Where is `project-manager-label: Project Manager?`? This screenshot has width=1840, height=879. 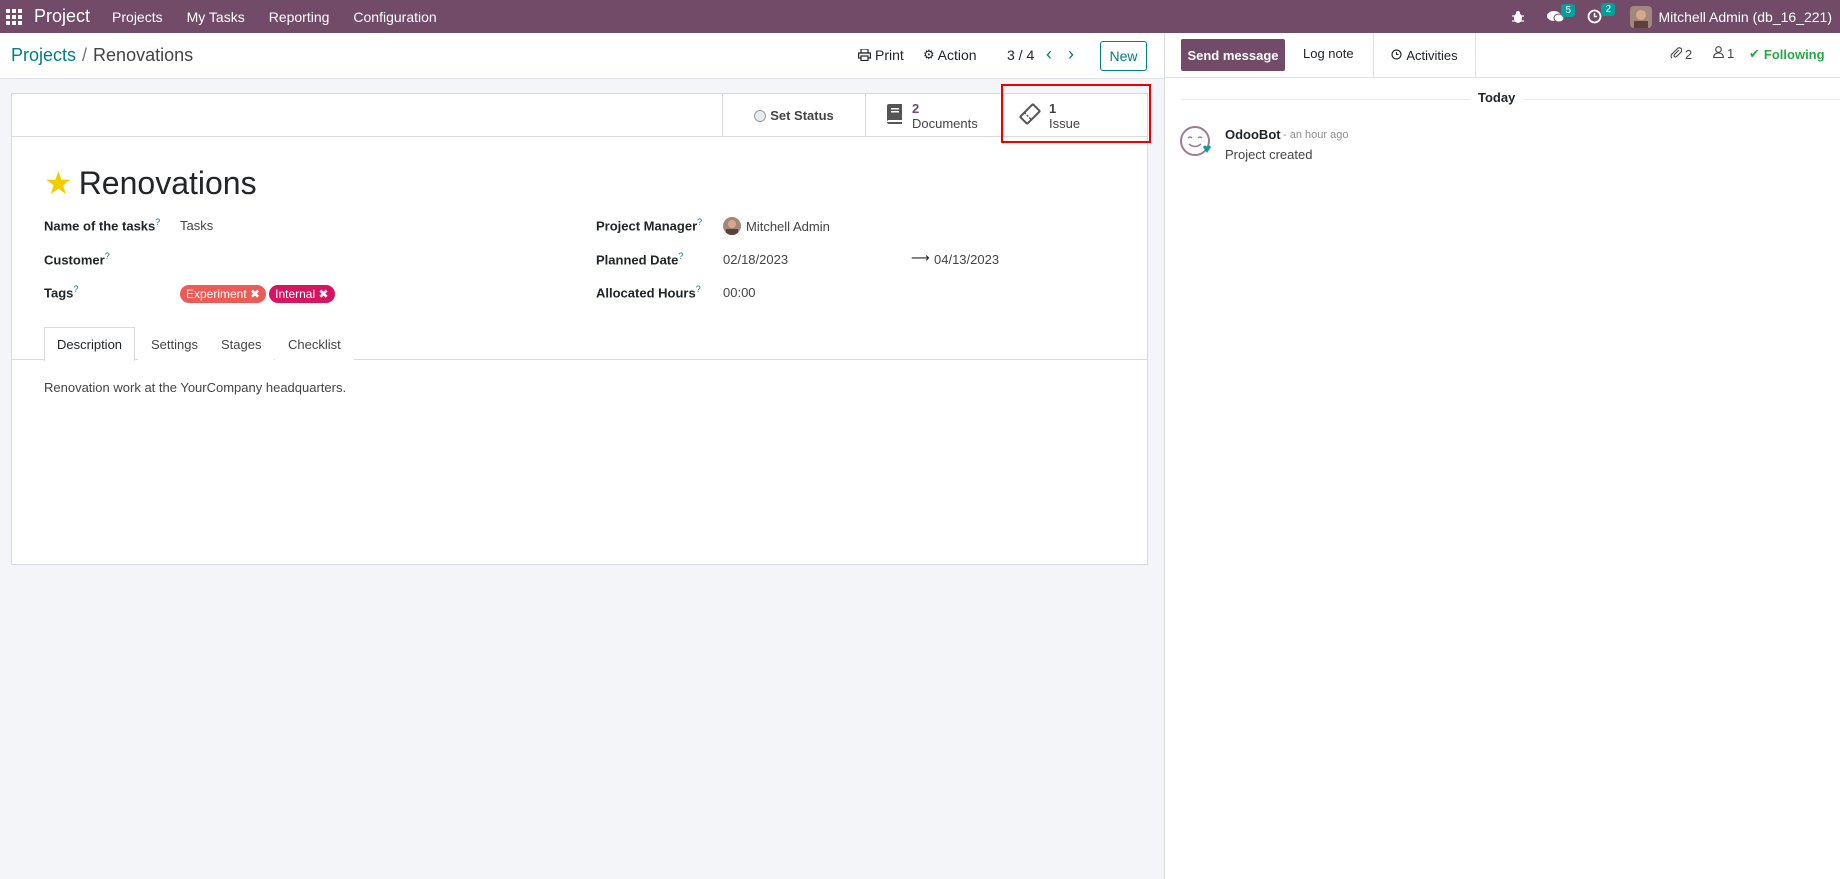
project-manager-label: Project Manager? is located at coordinates (649, 225).